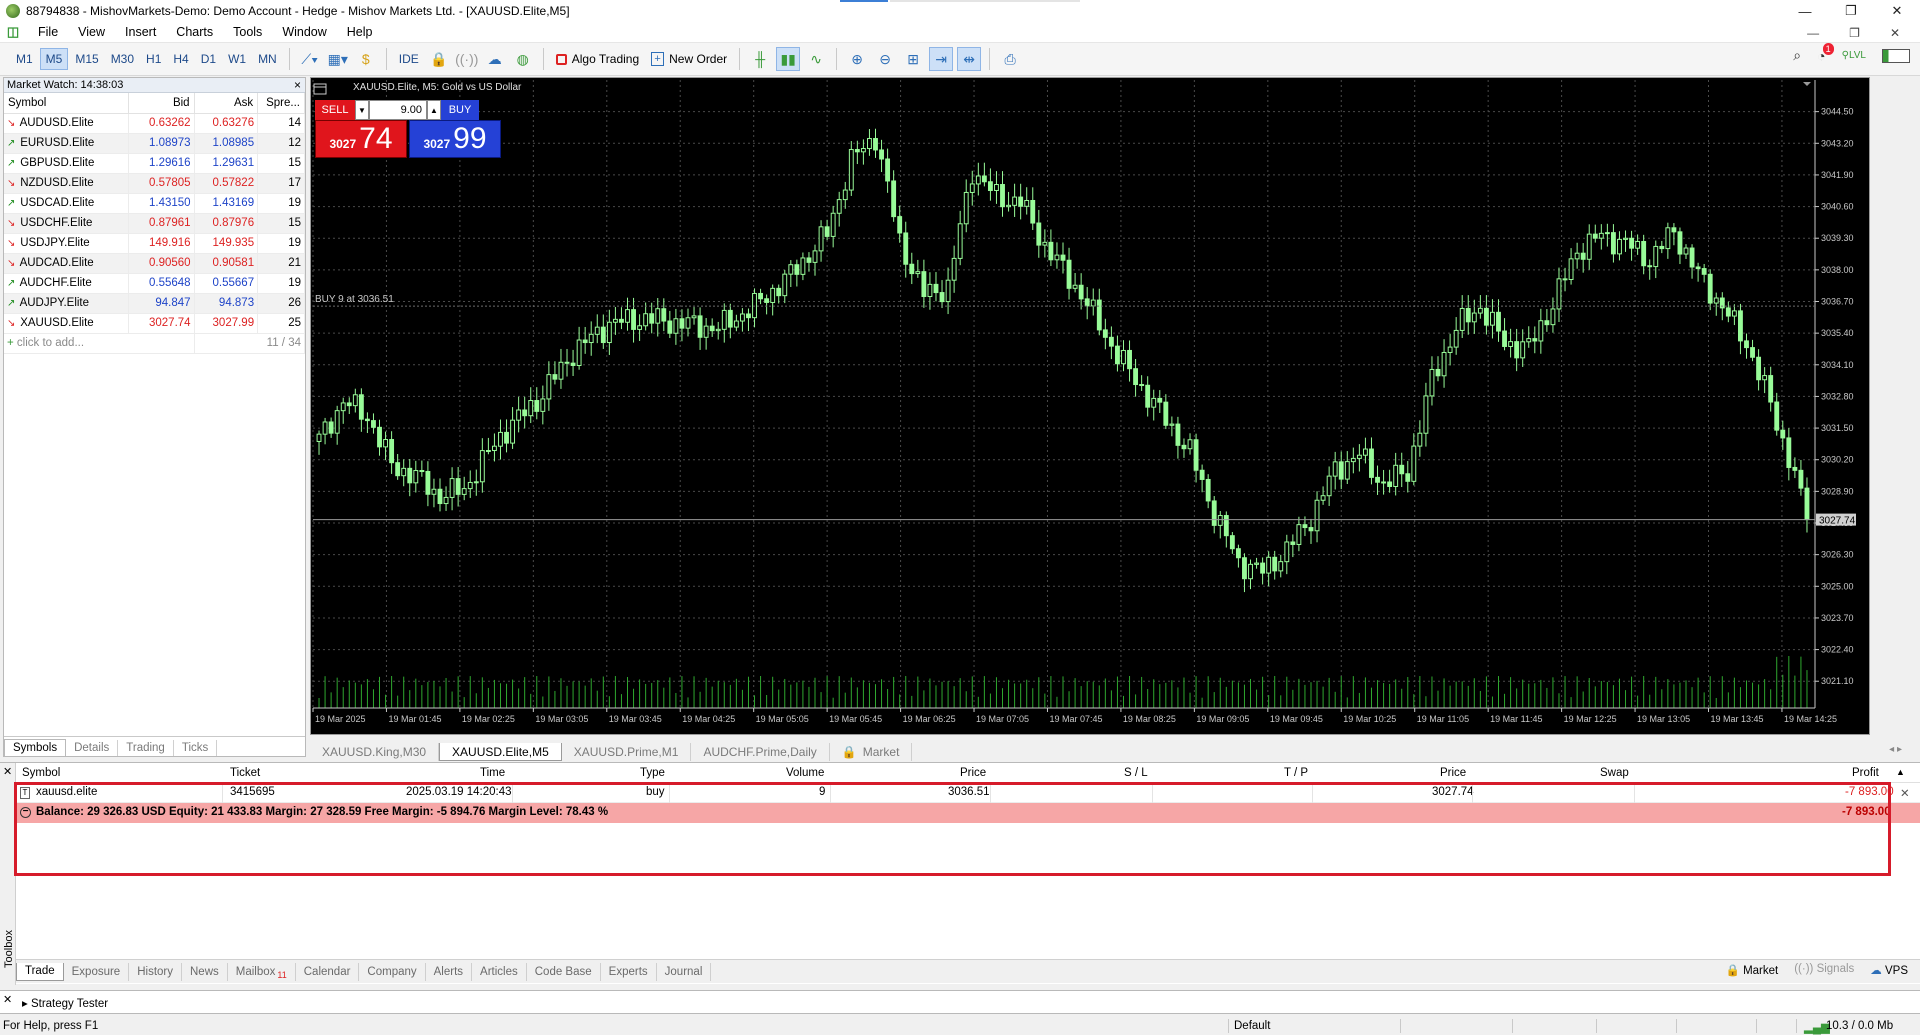  Describe the element at coordinates (25, 812) in the screenshot. I see `collapse-icon: −` at that location.